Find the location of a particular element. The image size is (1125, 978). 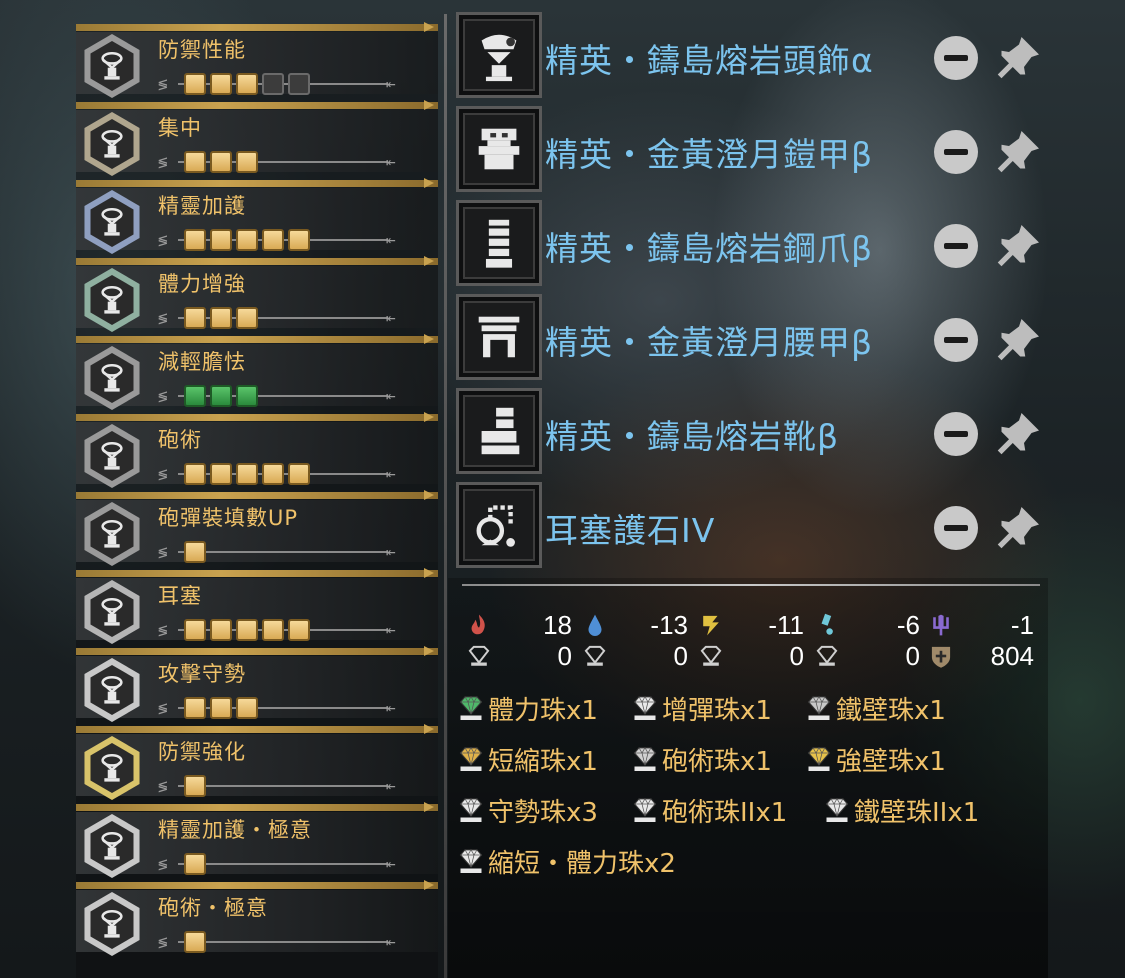

dragon-icon is located at coordinates (941, 625).